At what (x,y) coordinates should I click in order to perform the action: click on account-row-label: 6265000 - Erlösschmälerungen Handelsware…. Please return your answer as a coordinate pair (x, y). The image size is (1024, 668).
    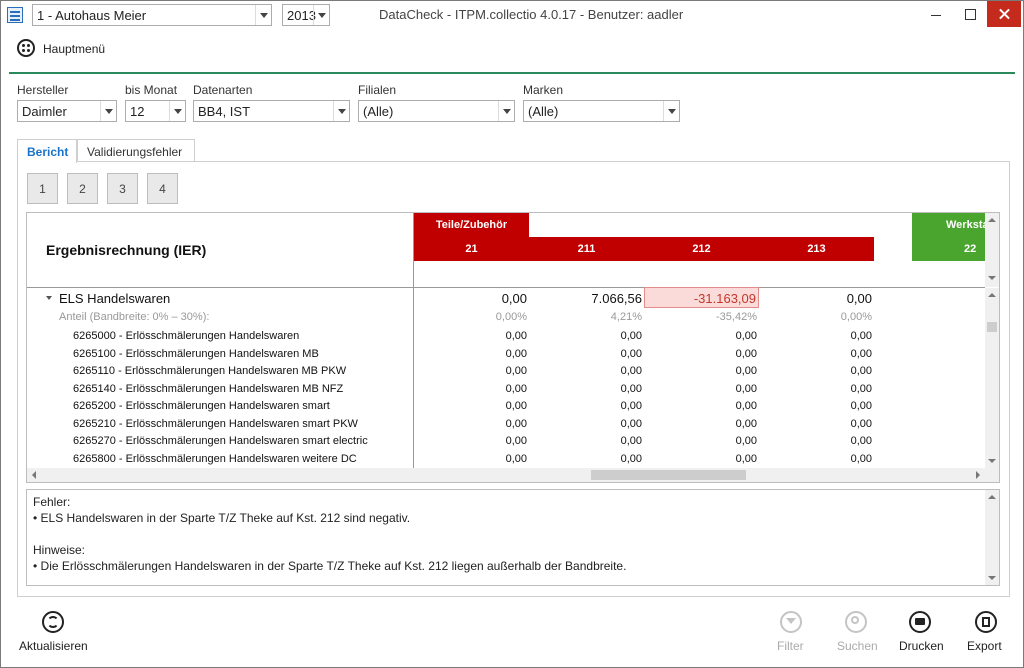
    Looking at the image, I should click on (186, 336).